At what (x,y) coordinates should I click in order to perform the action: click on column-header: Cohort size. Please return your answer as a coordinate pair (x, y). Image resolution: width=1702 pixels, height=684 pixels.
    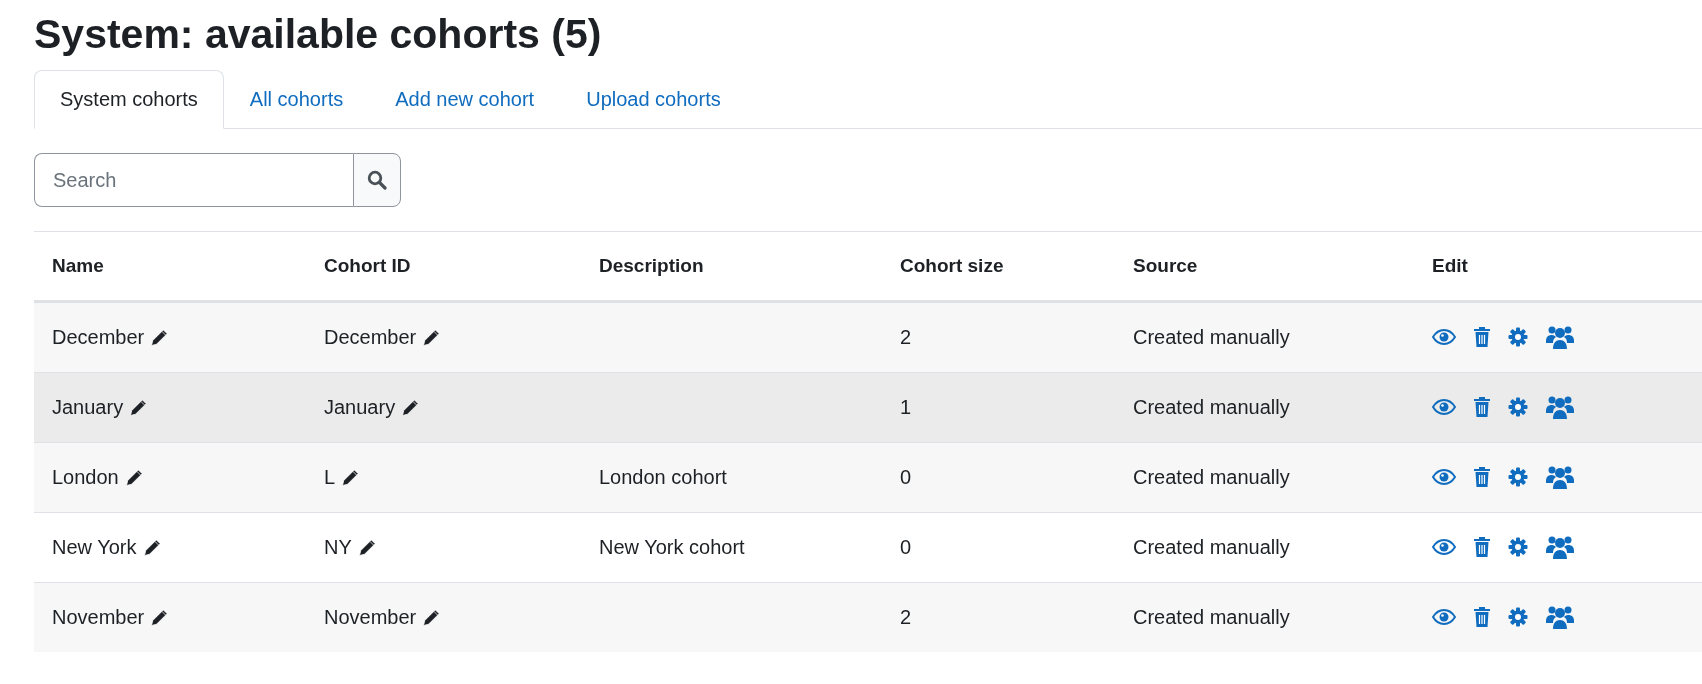
    Looking at the image, I should click on (952, 265).